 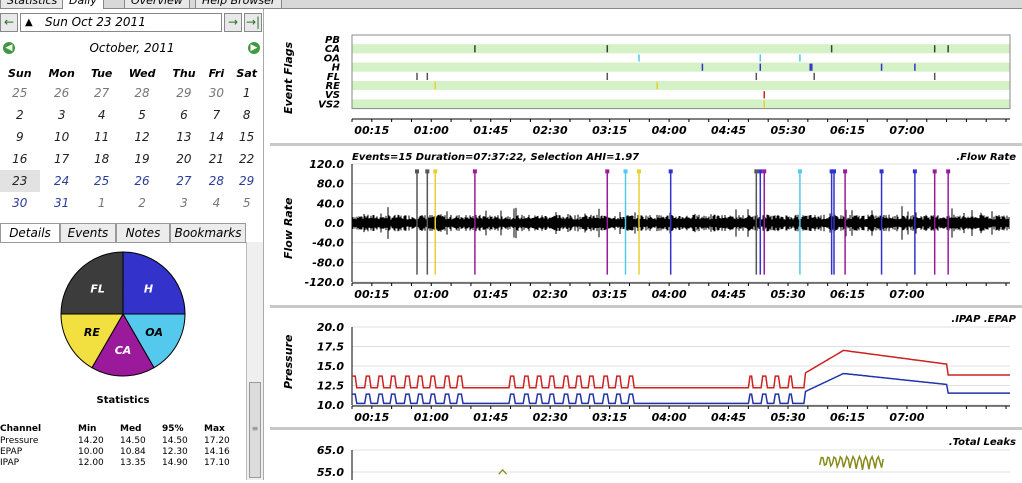 What do you see at coordinates (246, 115) in the screenshot?
I see `calendar-day: 8` at bounding box center [246, 115].